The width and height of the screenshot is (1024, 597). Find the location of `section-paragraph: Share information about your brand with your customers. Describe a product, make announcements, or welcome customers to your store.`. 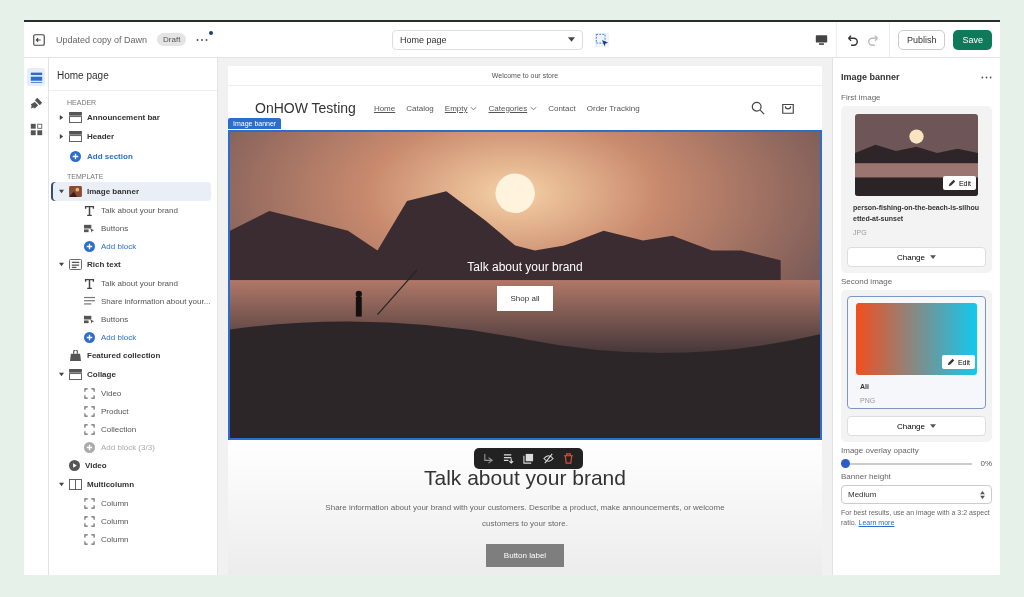

section-paragraph: Share information about your brand with your customers. Describe a product, make announcements, or welcome customers to your store. is located at coordinates (525, 516).